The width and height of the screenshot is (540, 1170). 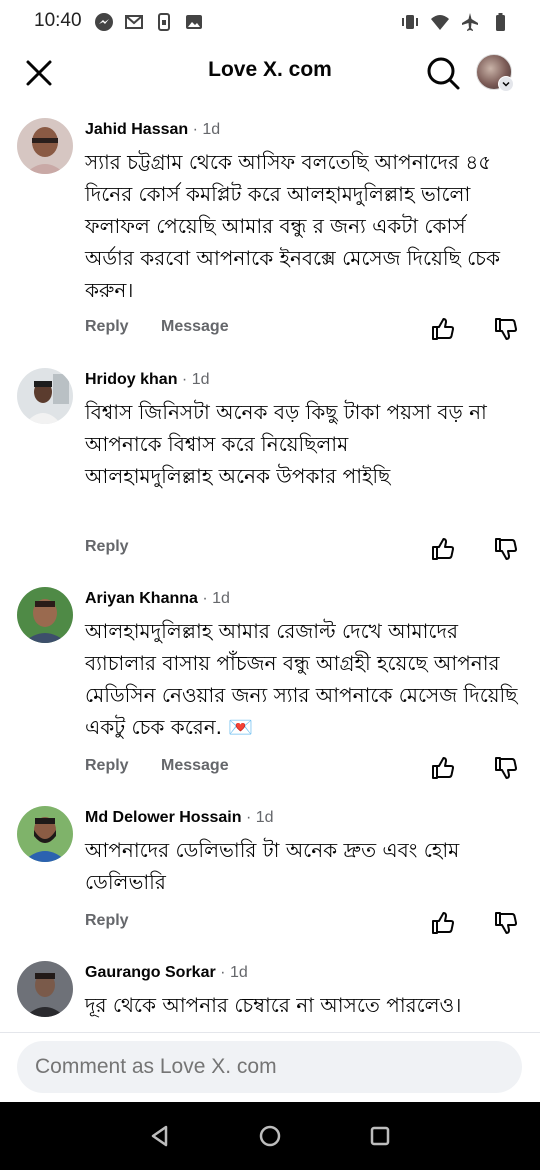 I want to click on comment-author: Gaurango Sorkar, so click(x=150, y=972).